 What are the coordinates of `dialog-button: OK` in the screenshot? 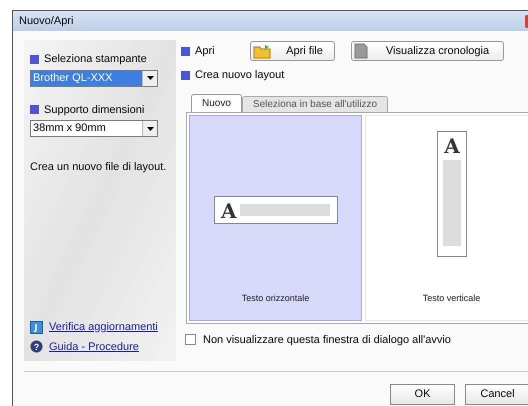 It's located at (422, 394).